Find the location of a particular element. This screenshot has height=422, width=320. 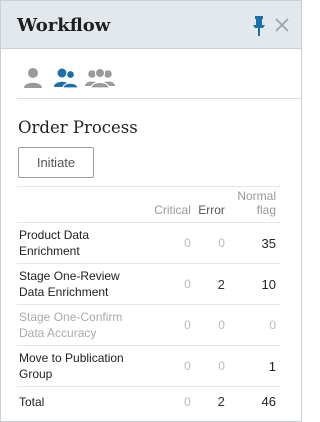

row-name: Product Data Enrichment is located at coordinates (84, 243).